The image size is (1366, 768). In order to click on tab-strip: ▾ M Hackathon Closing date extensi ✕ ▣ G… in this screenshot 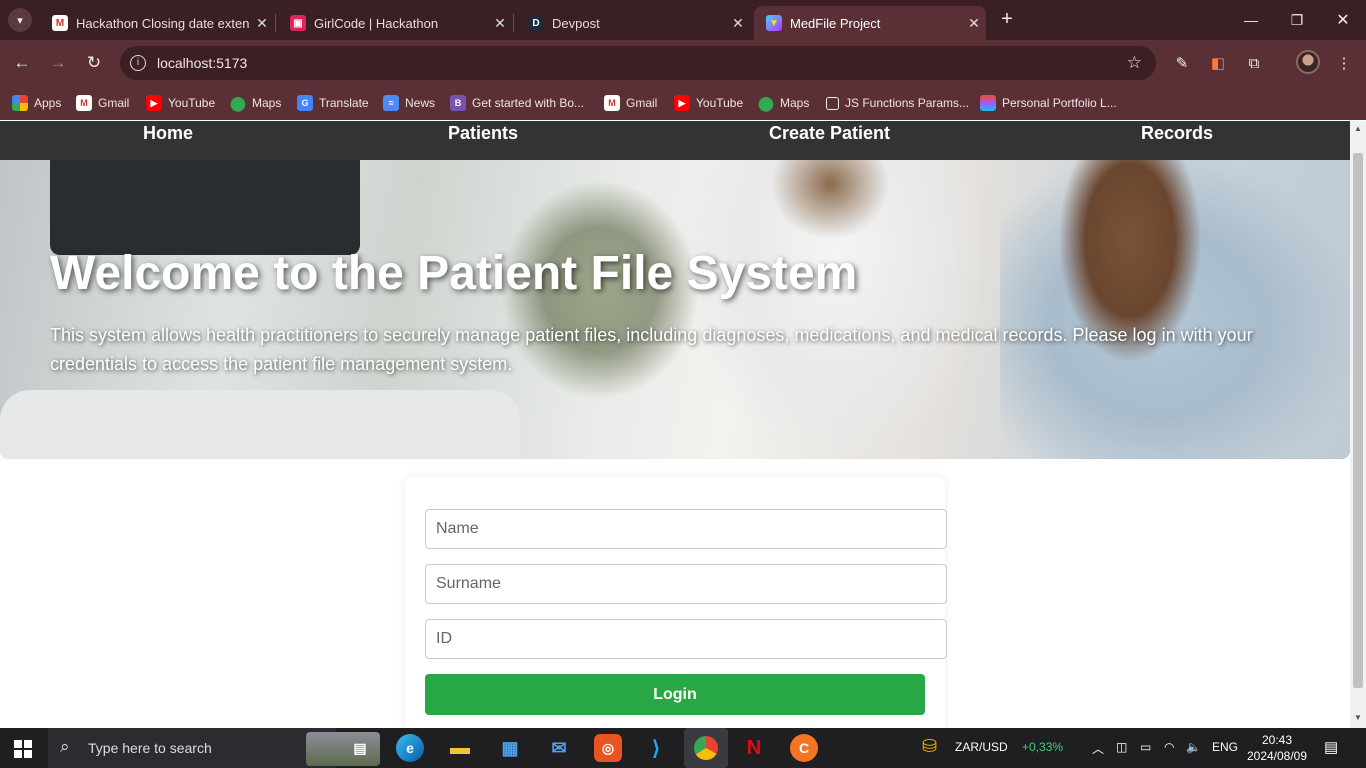, I will do `click(683, 20)`.